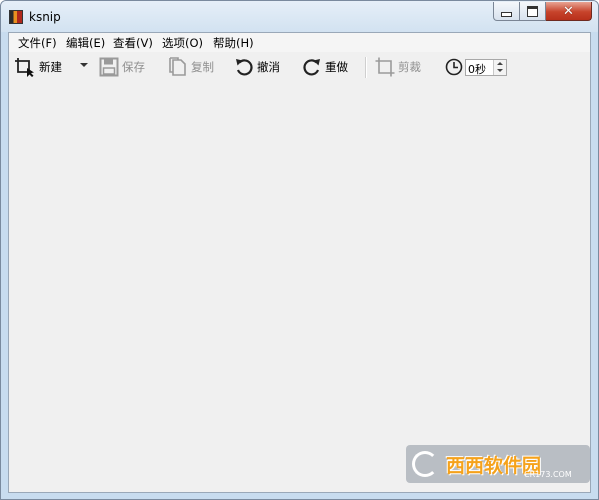  What do you see at coordinates (45, 17) in the screenshot?
I see `window-title: ksnip` at bounding box center [45, 17].